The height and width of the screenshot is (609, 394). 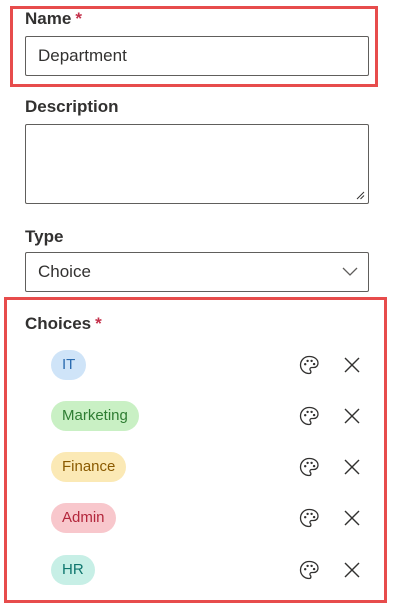 I want to click on choice-chip: Finance, so click(x=89, y=467).